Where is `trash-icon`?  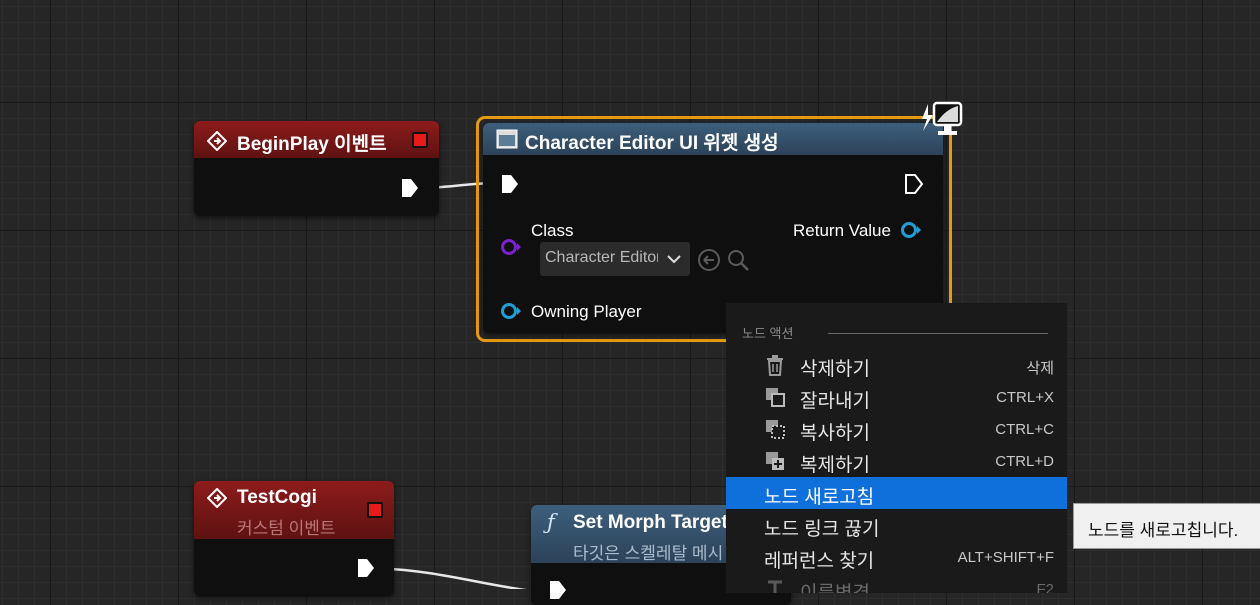
trash-icon is located at coordinates (775, 365).